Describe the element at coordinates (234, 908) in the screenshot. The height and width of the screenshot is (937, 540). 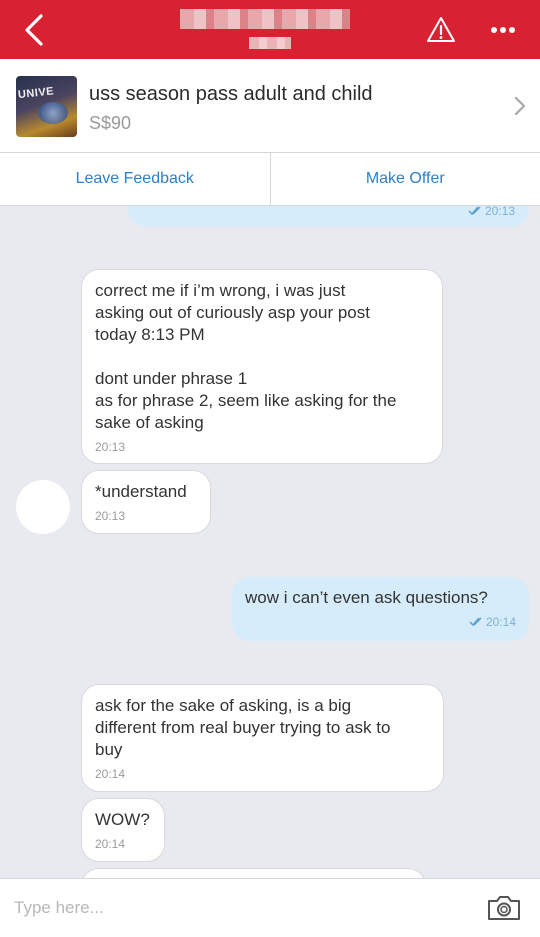
I see `message-input` at that location.